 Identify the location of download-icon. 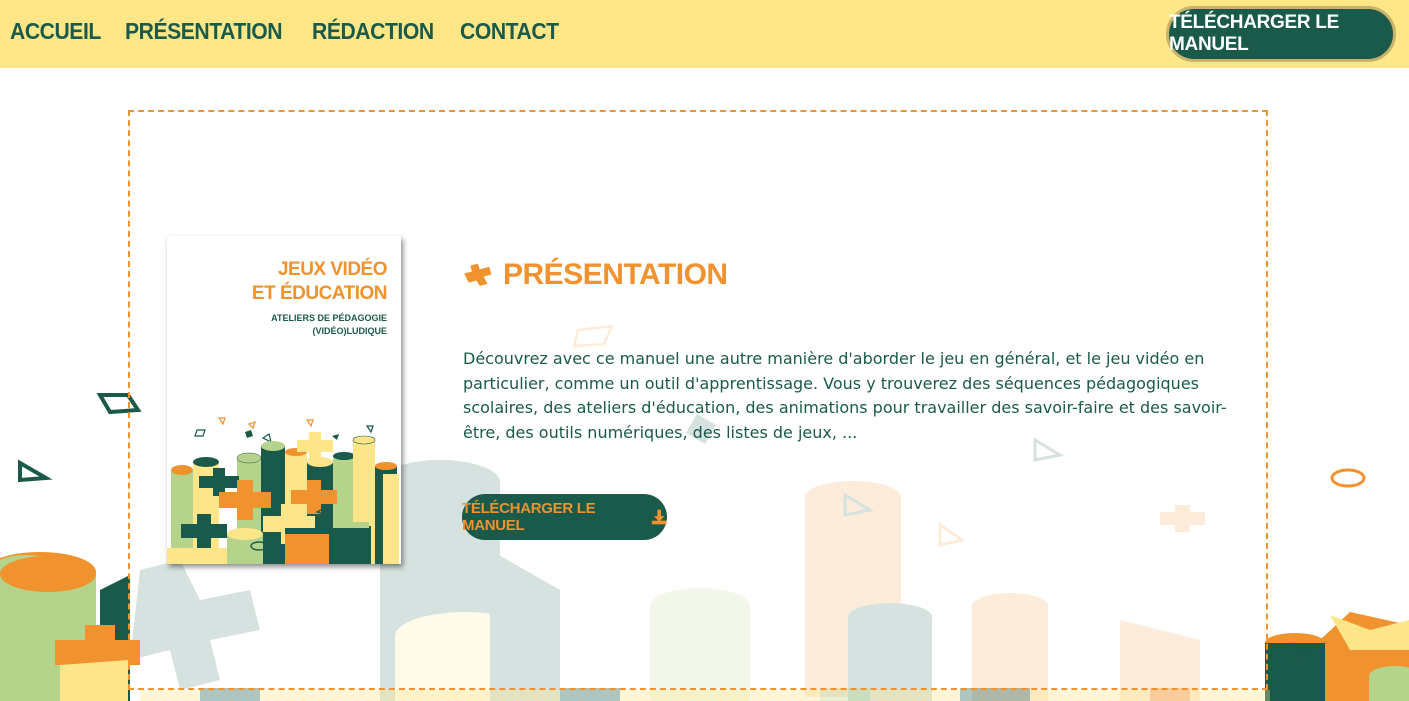
(659, 517).